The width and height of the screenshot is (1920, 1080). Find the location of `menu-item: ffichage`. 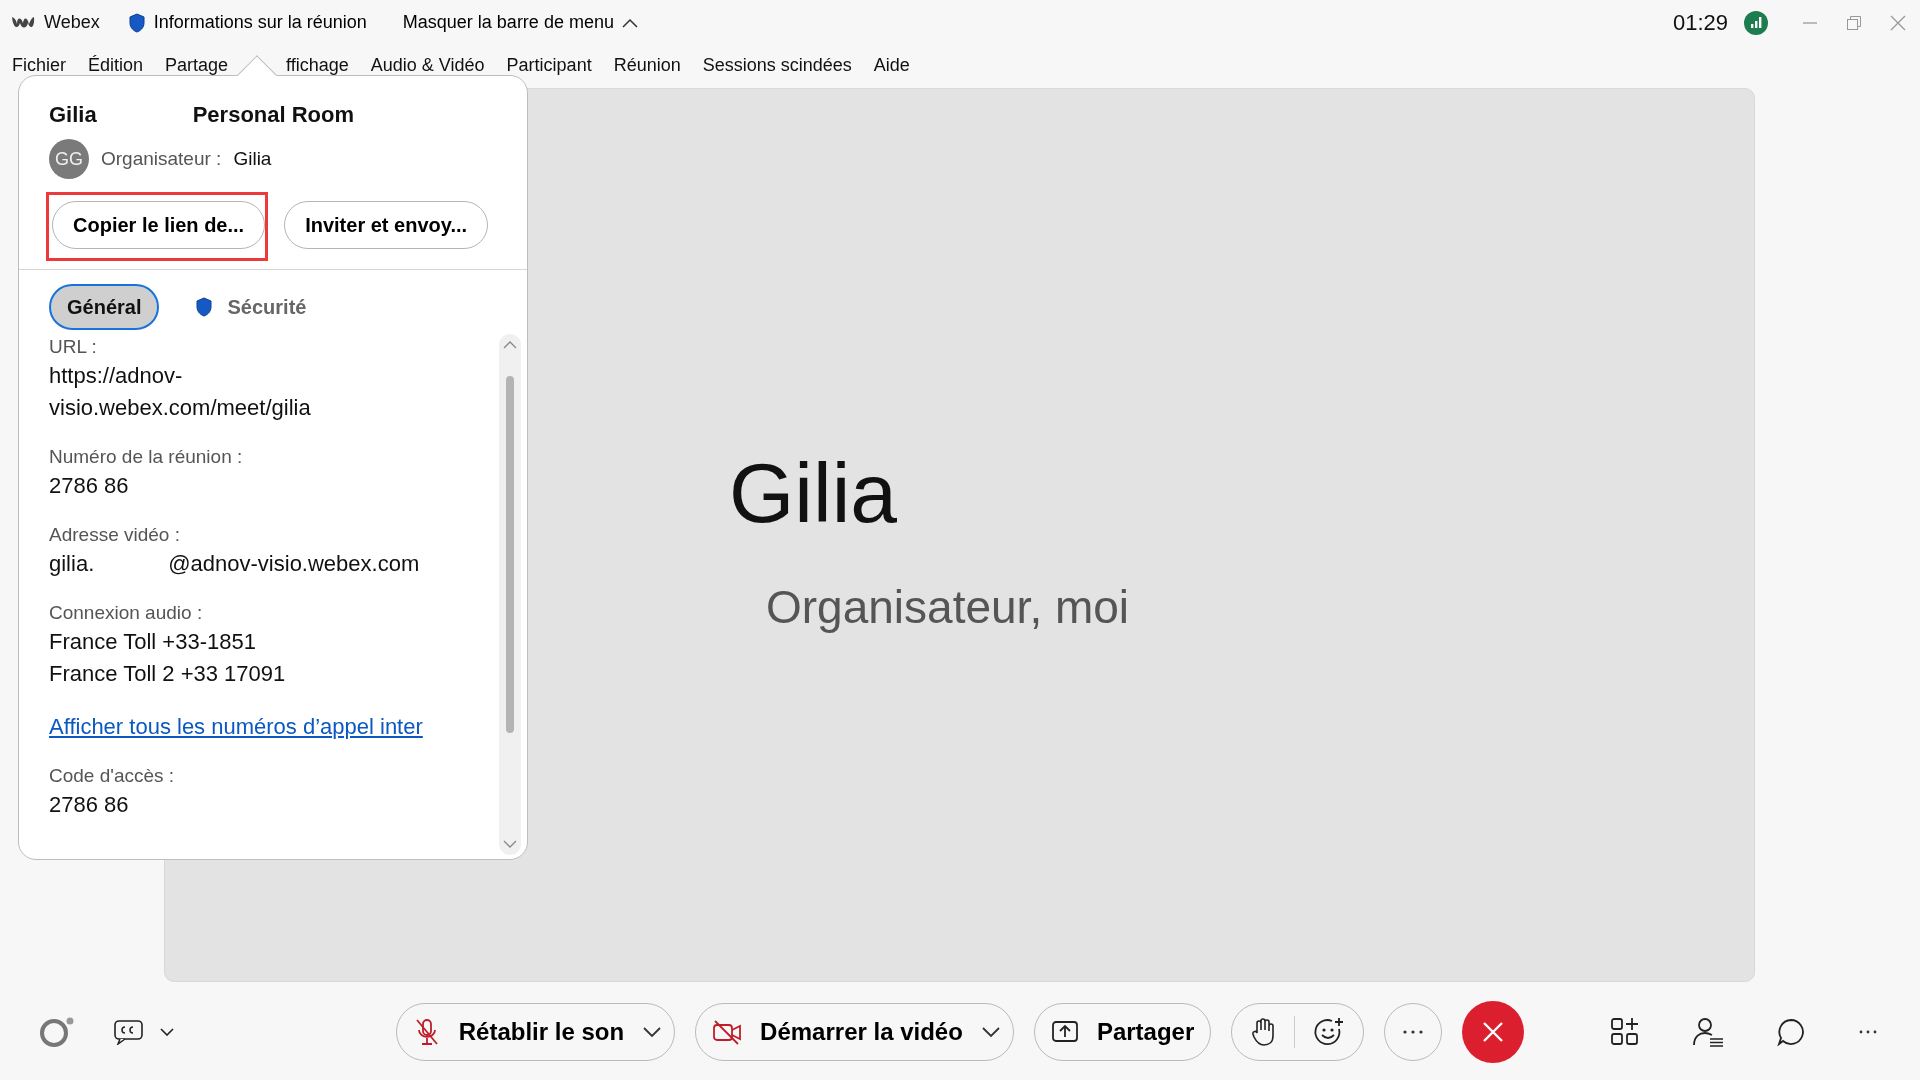

menu-item: ffichage is located at coordinates (317, 65).